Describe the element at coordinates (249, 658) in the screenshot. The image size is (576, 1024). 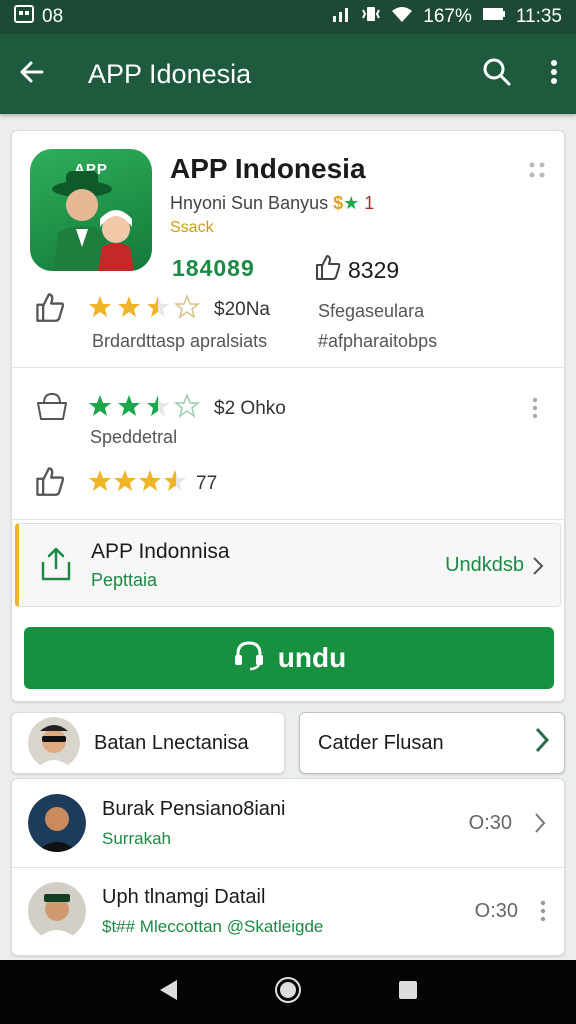
I see `headset-icon` at that location.